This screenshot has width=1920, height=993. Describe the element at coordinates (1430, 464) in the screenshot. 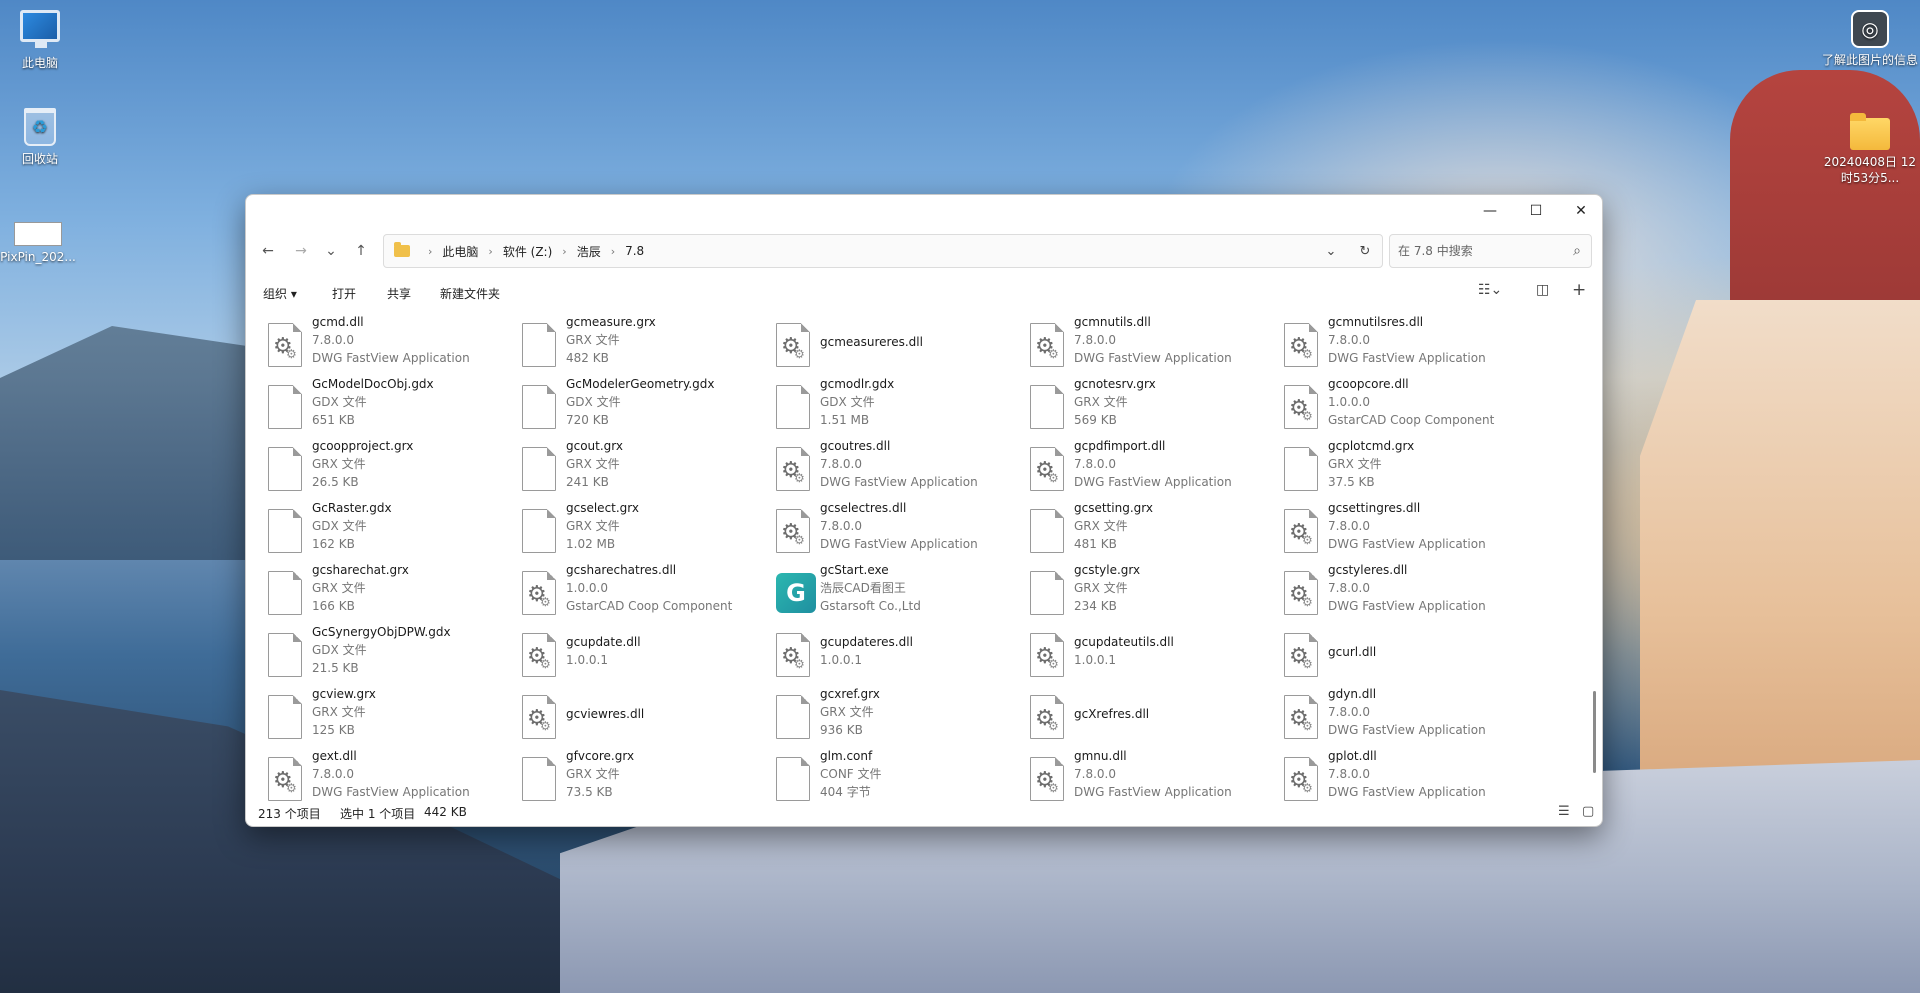

I see `file-details: gcplotcmd.grx GRX 文件 37.5 KB` at that location.